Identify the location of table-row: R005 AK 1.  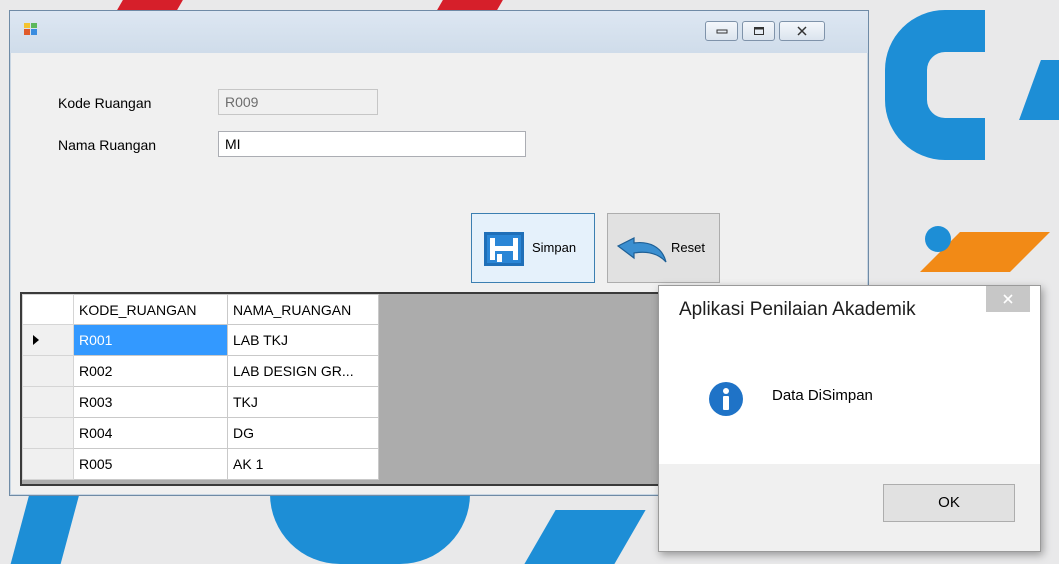
(200, 464).